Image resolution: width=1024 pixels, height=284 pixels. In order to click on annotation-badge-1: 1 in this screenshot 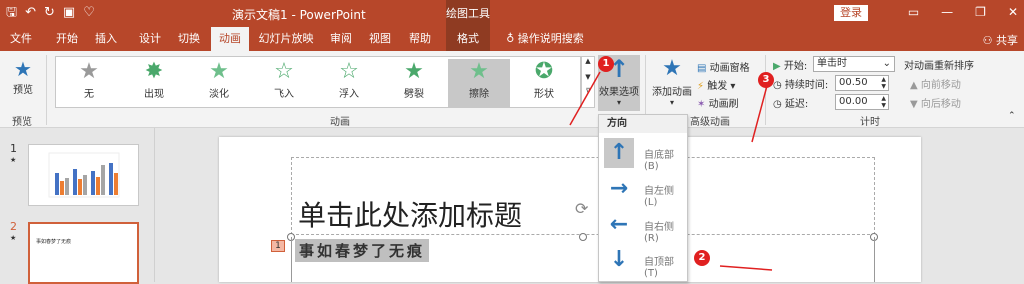, I will do `click(606, 64)`.